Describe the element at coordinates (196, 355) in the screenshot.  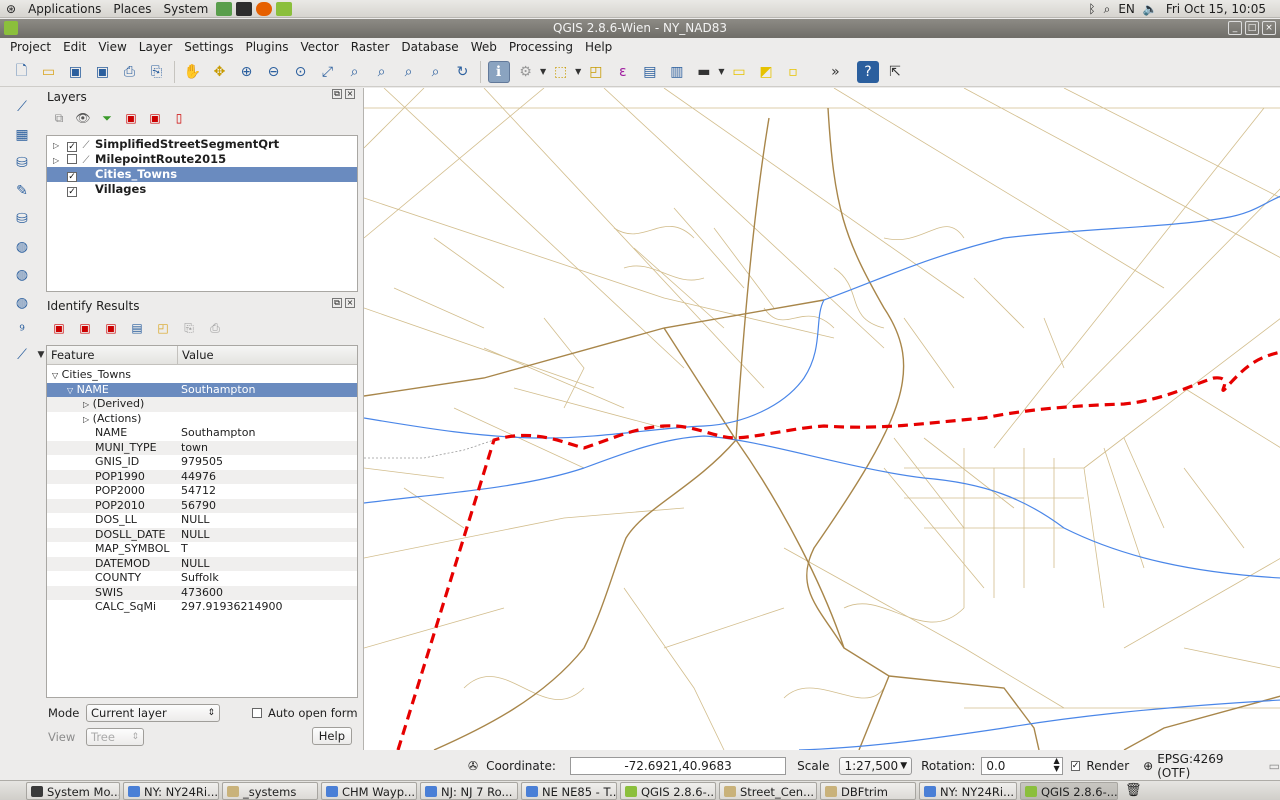
I see `value-column-header: Value` at that location.